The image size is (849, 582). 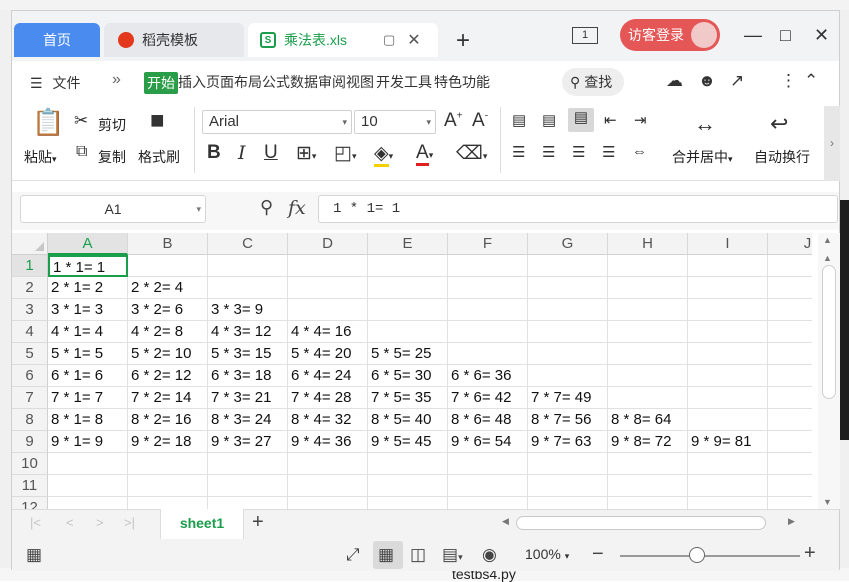 I want to click on zoom-select: 100% ▾, so click(x=547, y=554).